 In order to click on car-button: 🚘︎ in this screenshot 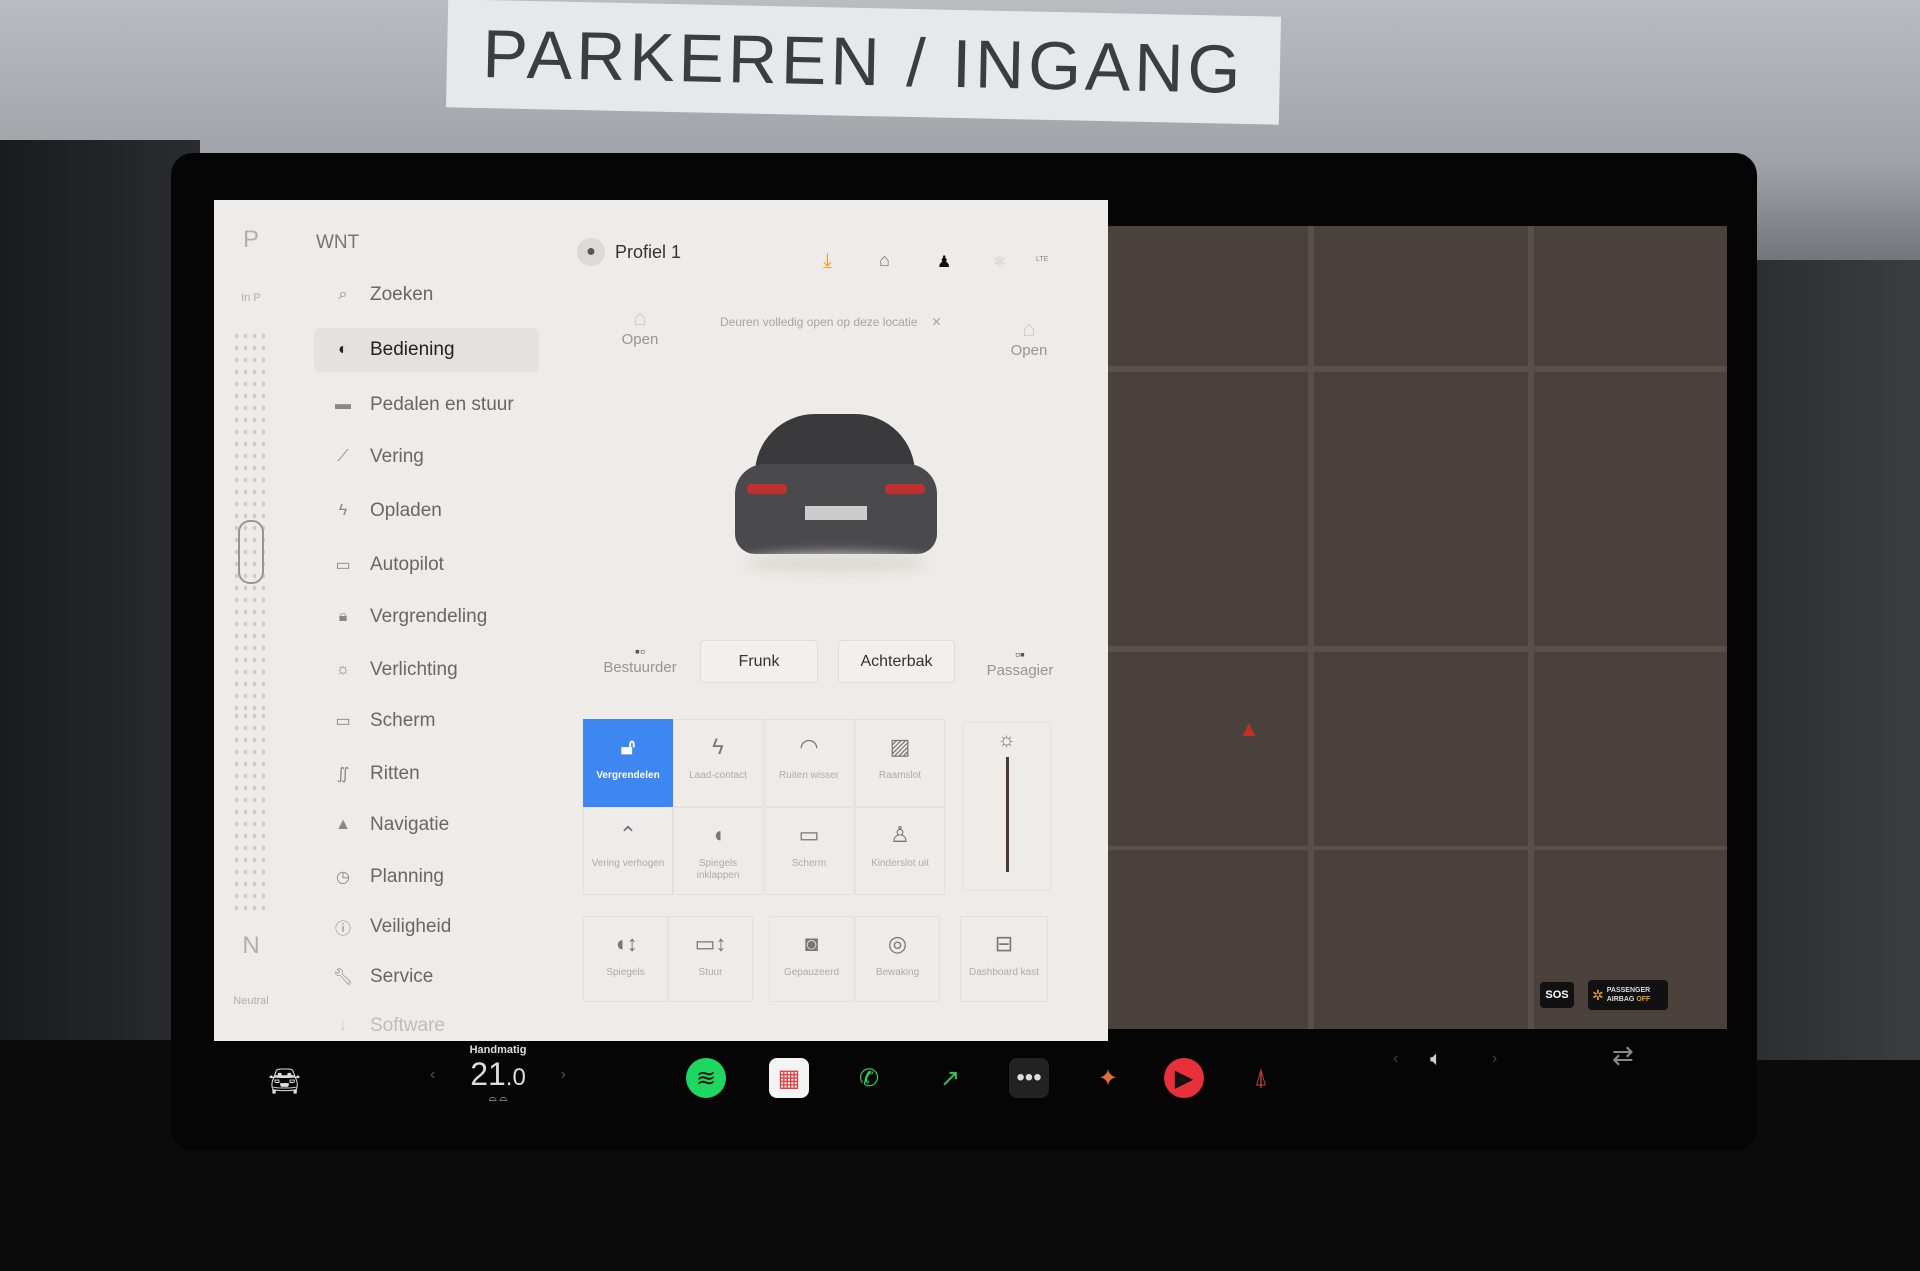, I will do `click(284, 1081)`.